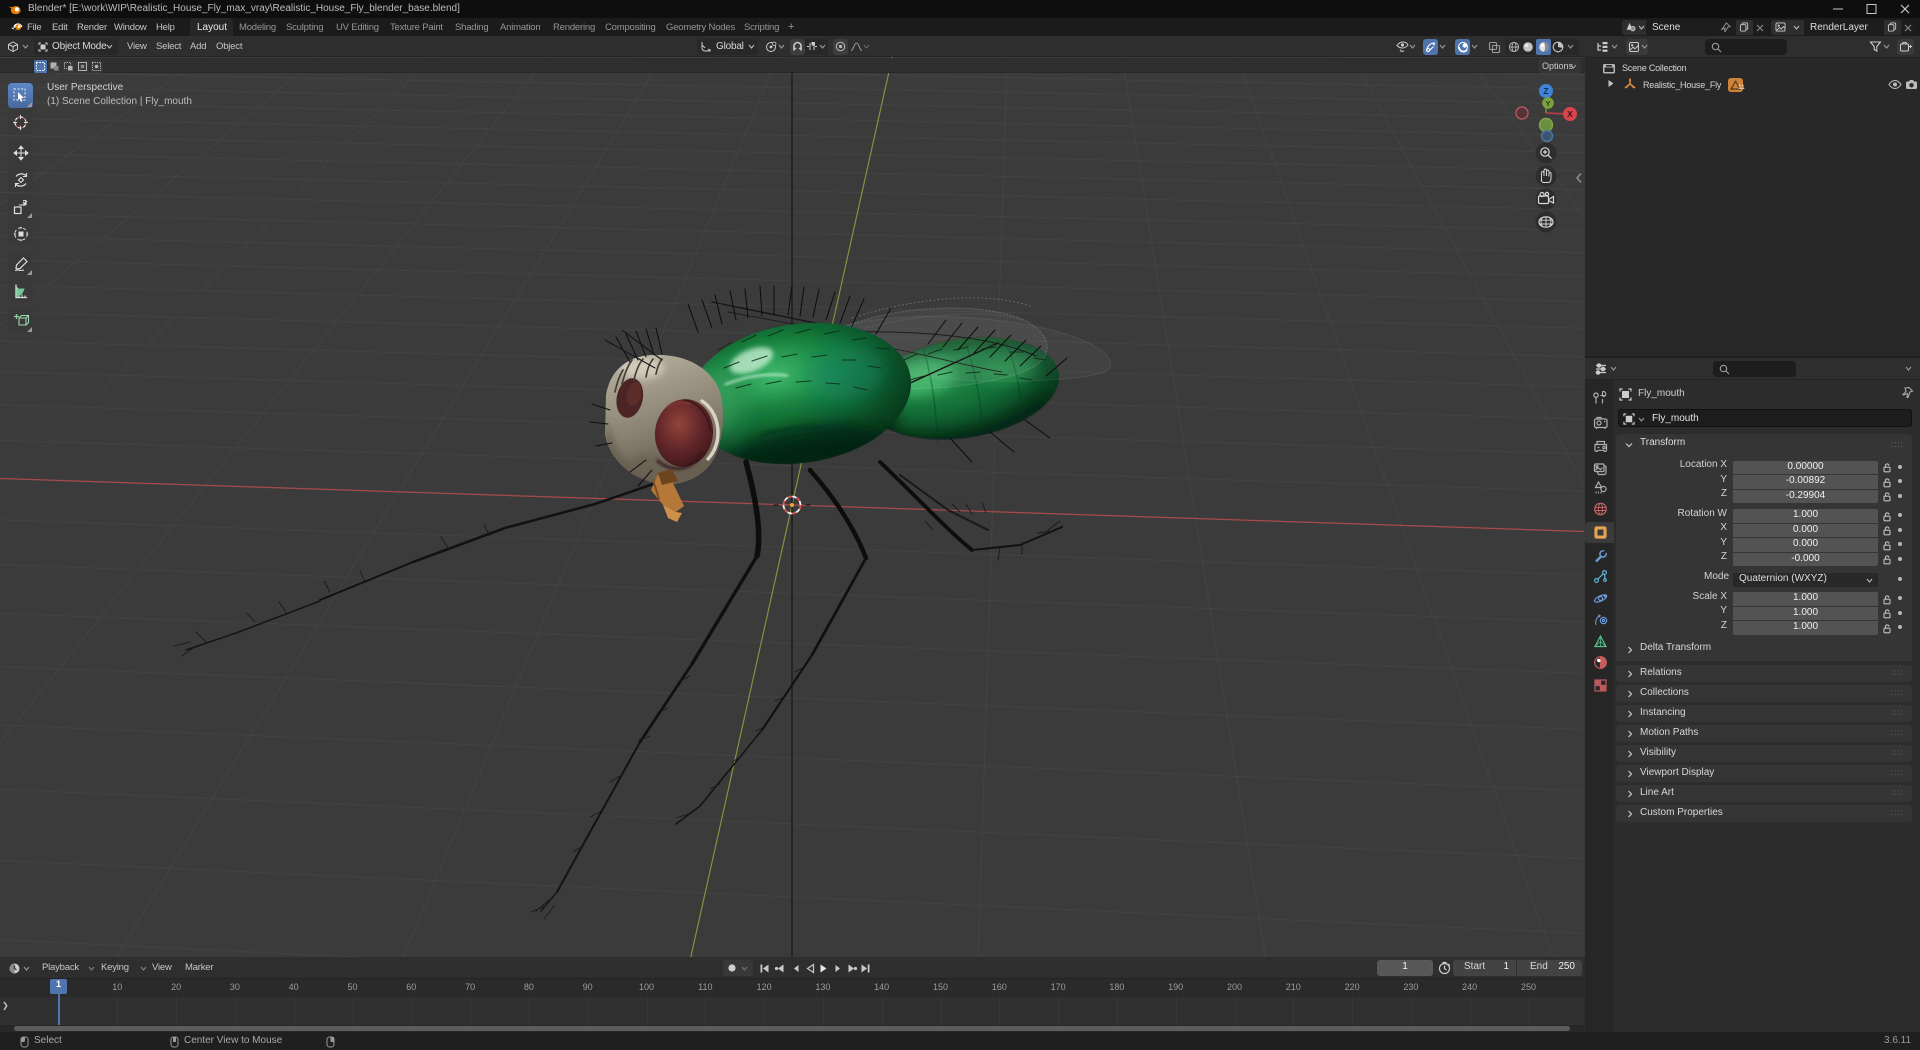 The width and height of the screenshot is (1920, 1050). Describe the element at coordinates (1570, 114) in the screenshot. I see `svg-text: X` at that location.